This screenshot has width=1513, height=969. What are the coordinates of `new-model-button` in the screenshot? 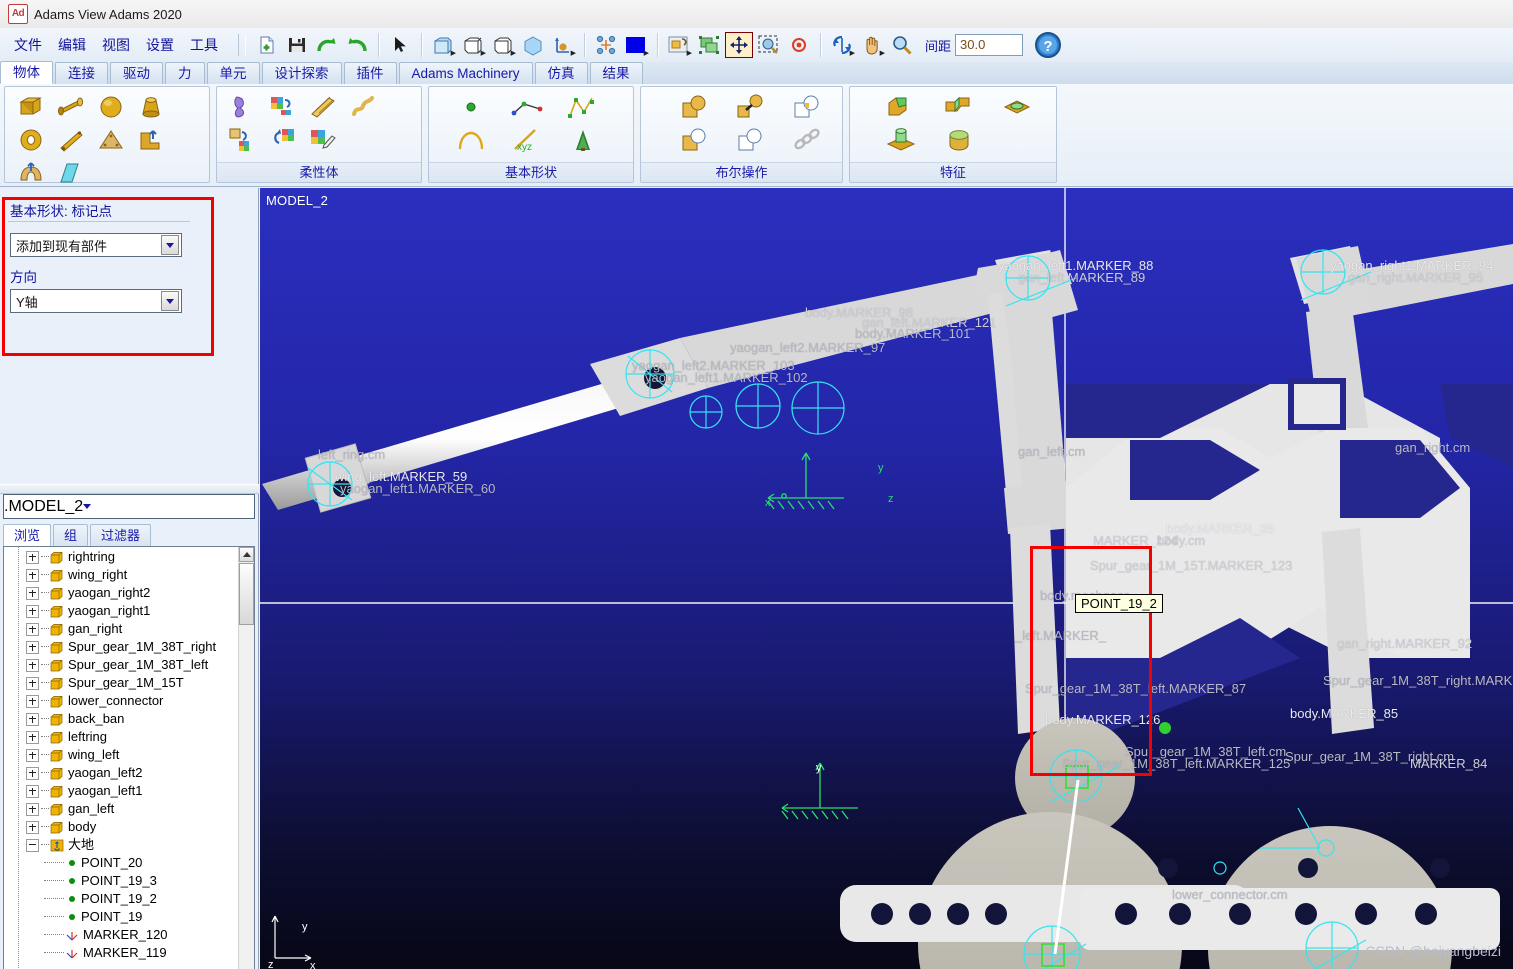 It's located at (267, 45).